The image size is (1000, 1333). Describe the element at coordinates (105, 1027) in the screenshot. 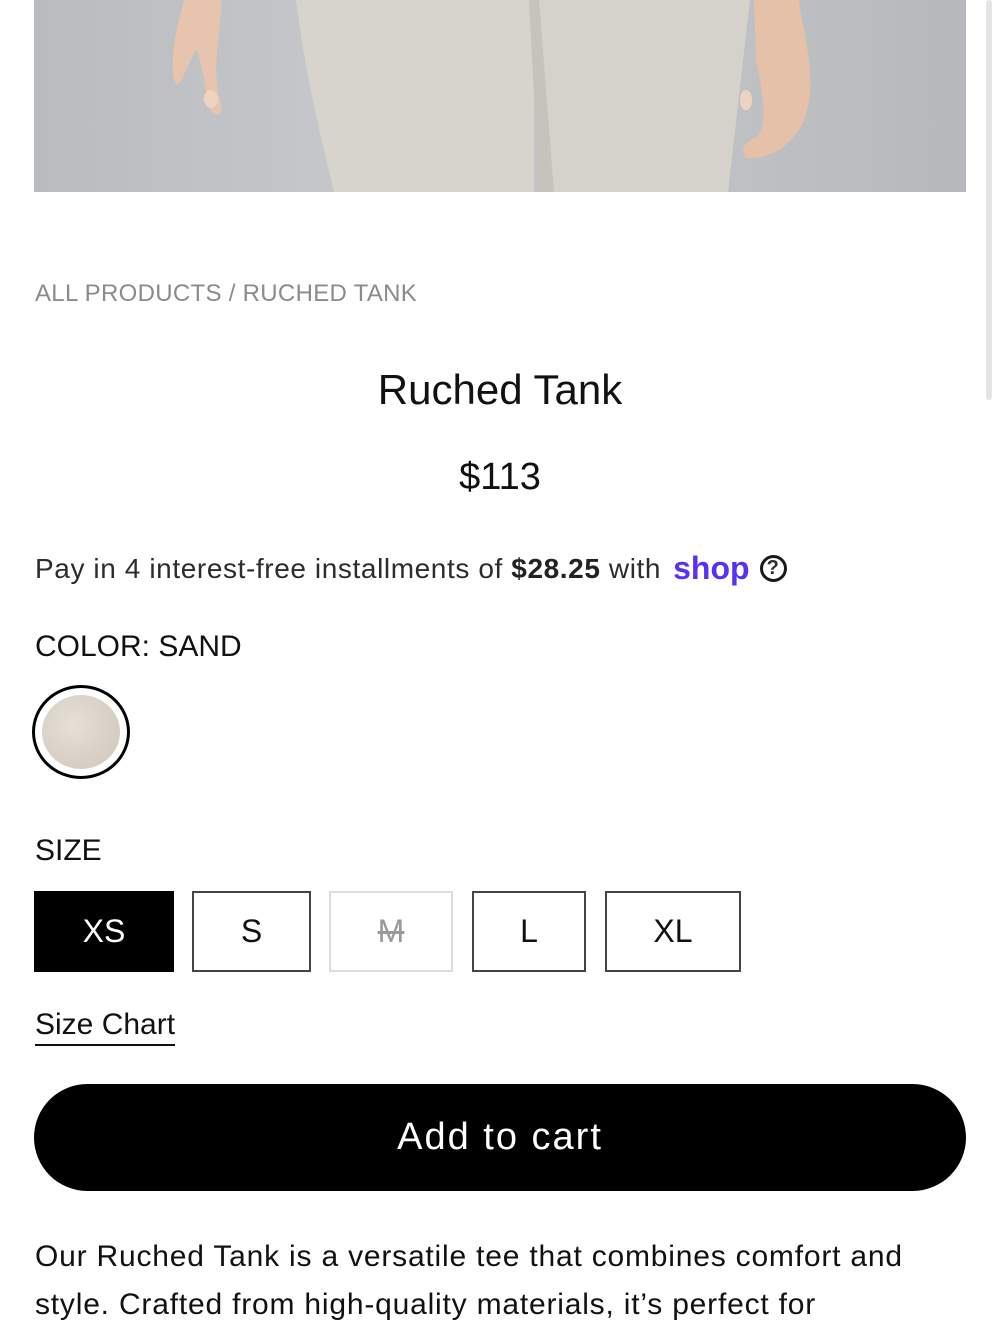

I see `size-chart-link: Size Chart` at that location.